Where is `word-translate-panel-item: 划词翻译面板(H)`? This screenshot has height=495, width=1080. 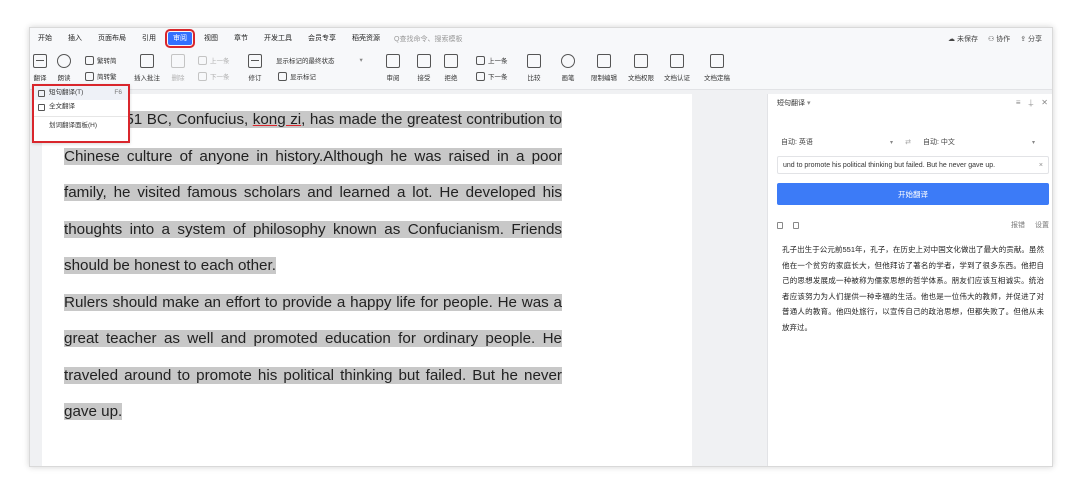
word-translate-panel-item: 划词翻译面板(H) is located at coordinates (81, 126).